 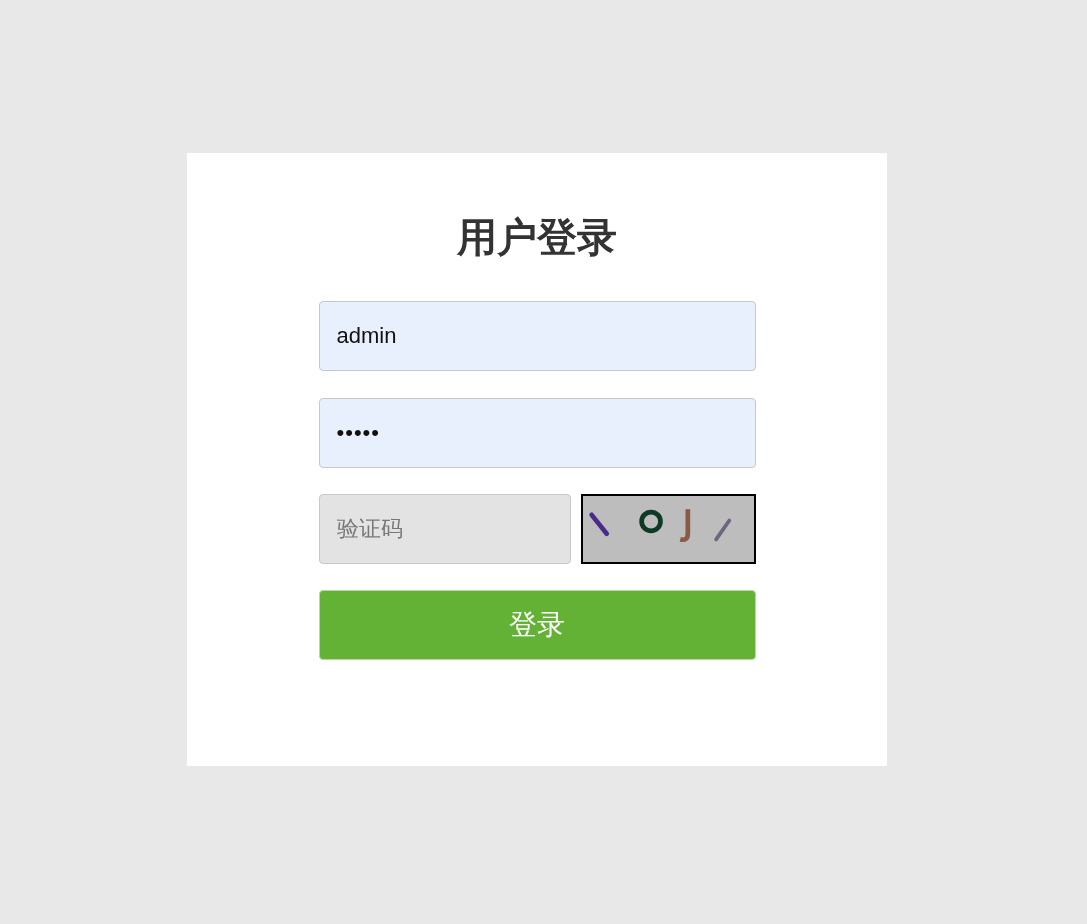 What do you see at coordinates (444, 529) in the screenshot?
I see `captcha-field: 验证码` at bounding box center [444, 529].